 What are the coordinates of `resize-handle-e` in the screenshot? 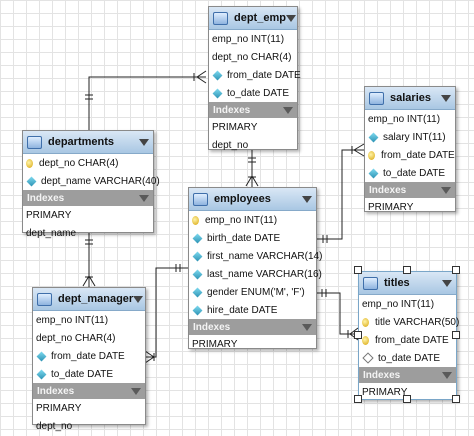 It's located at (456, 335).